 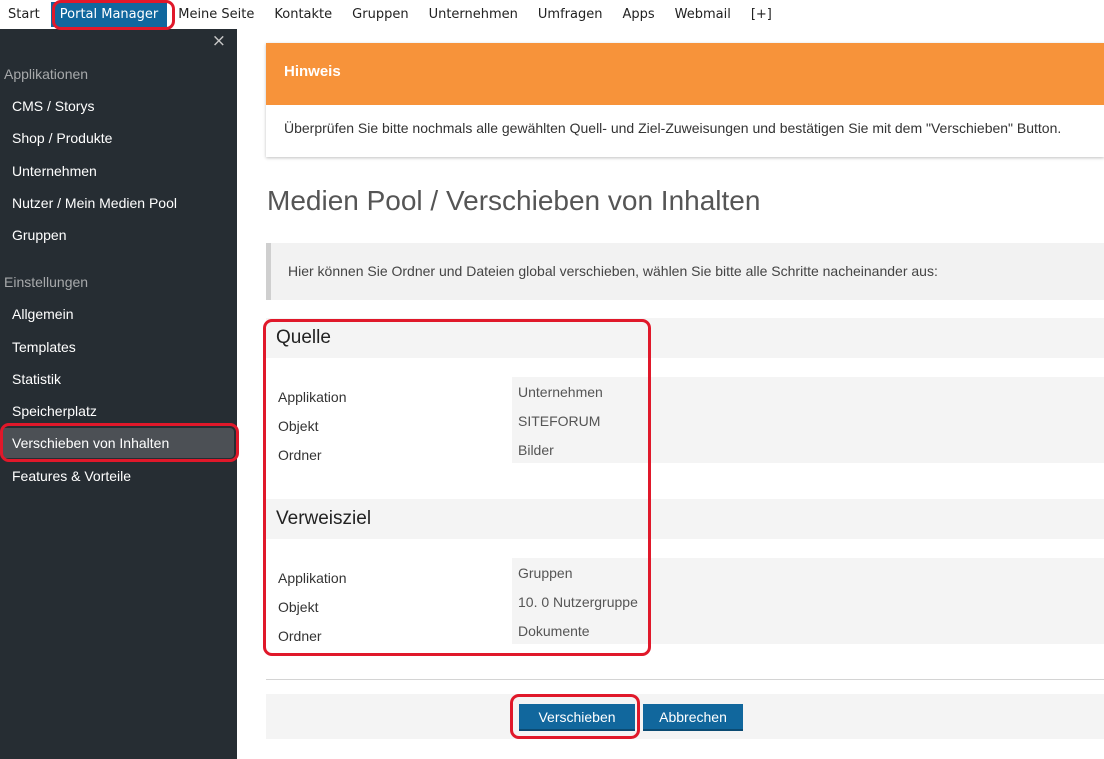 I want to click on verweisziel-label-ordner: Ordner, so click(x=300, y=636).